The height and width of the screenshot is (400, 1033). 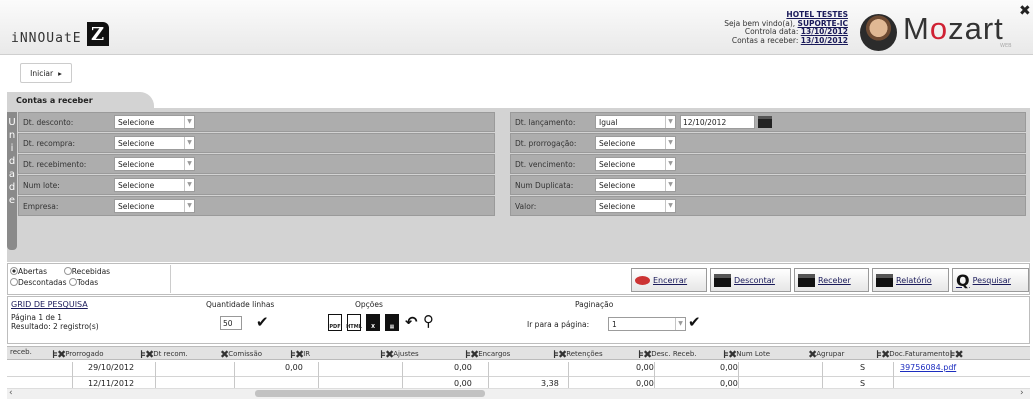 I want to click on caret-right-icon: ▸, so click(x=60, y=73).